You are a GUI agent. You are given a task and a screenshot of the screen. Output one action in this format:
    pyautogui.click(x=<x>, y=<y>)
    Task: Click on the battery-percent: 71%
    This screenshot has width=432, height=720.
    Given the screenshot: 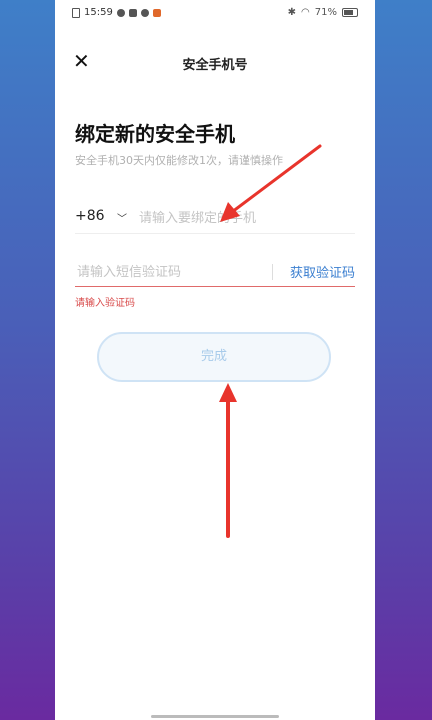 What is the action you would take?
    pyautogui.click(x=325, y=12)
    